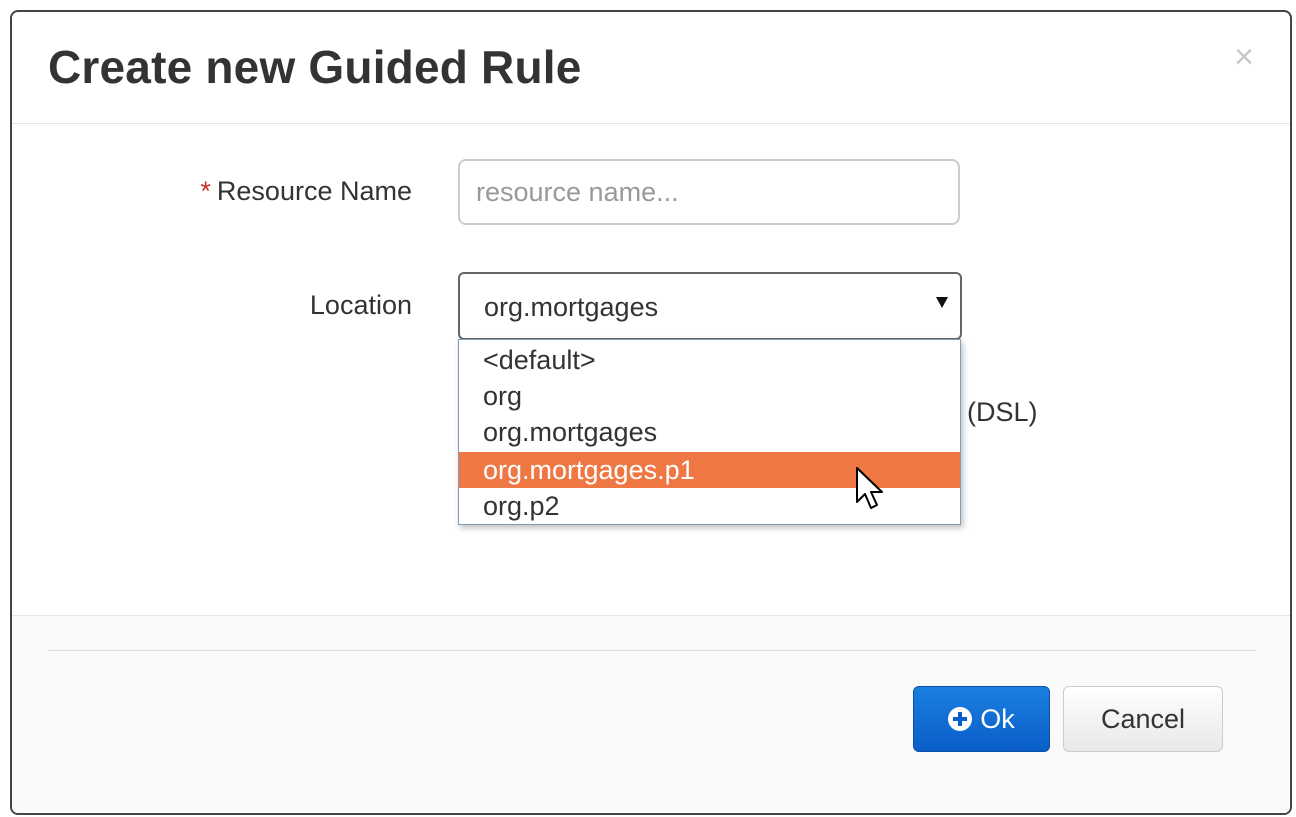 The image size is (1296, 817). Describe the element at coordinates (869, 488) in the screenshot. I see `mouse-pointer-icon` at that location.